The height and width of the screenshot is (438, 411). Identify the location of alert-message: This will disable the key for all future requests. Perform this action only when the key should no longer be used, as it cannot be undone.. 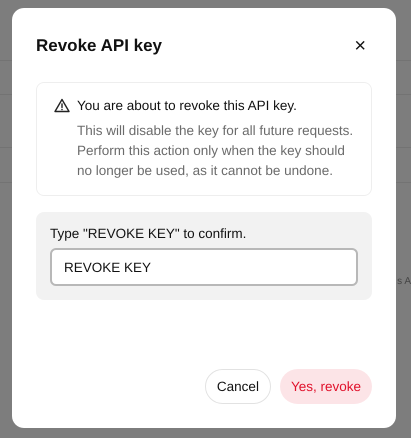
(215, 151).